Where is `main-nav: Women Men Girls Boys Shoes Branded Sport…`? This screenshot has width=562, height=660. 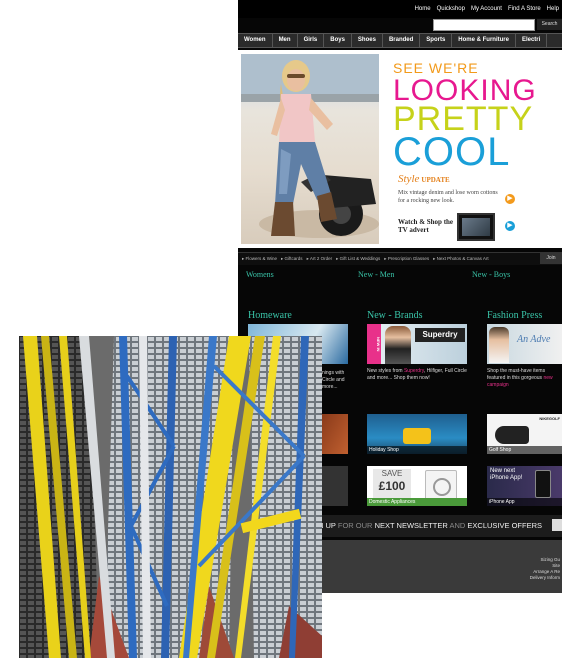 main-nav: Women Men Girls Boys Shoes Branded Sport… is located at coordinates (400, 40).